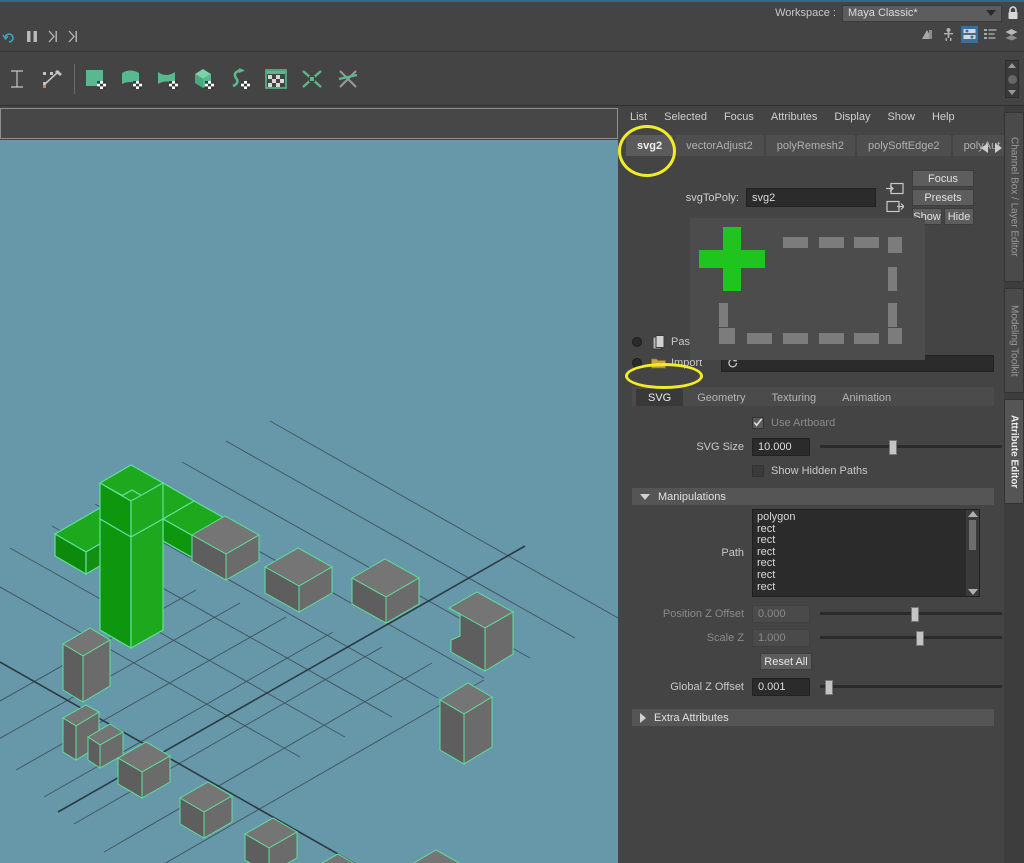 Image resolution: width=1024 pixels, height=863 pixels. I want to click on undo-icon, so click(9, 38).